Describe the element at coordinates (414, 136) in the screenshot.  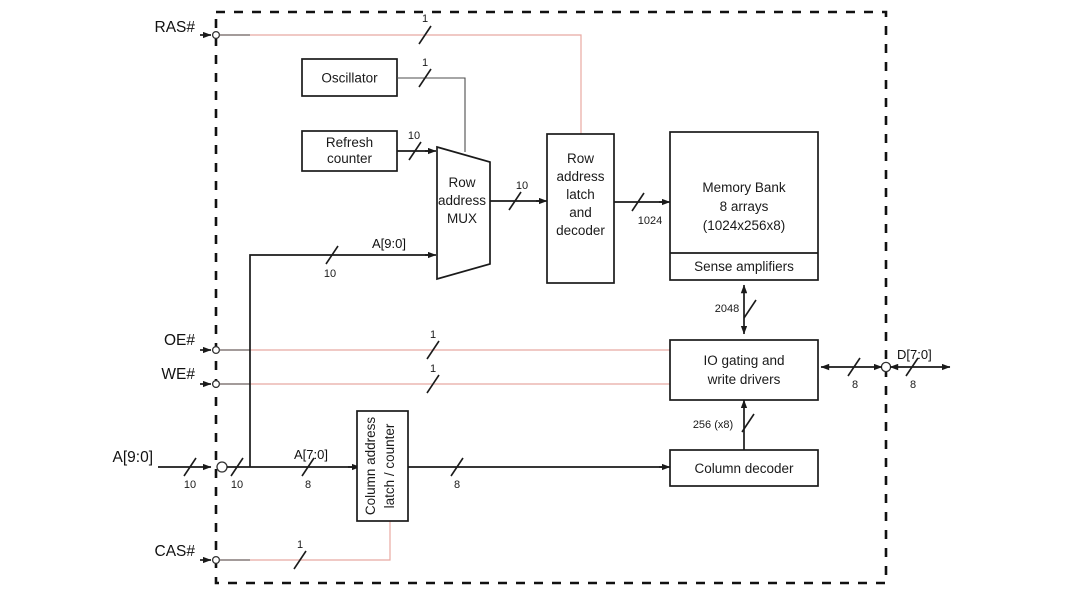
I see `refresh-out-width-label: 10` at that location.